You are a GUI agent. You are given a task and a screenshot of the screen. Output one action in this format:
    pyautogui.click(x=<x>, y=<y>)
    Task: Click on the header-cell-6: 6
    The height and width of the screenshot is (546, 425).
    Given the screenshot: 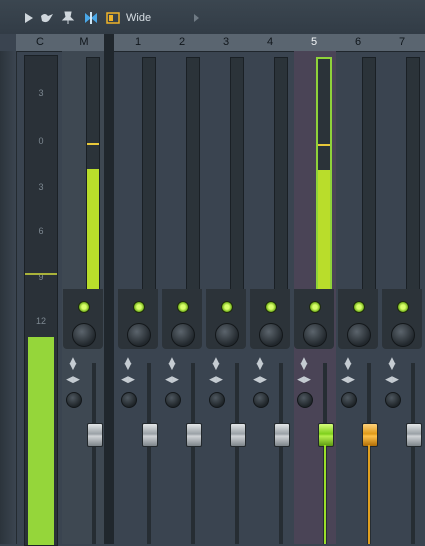 What is the action you would take?
    pyautogui.click(x=358, y=42)
    